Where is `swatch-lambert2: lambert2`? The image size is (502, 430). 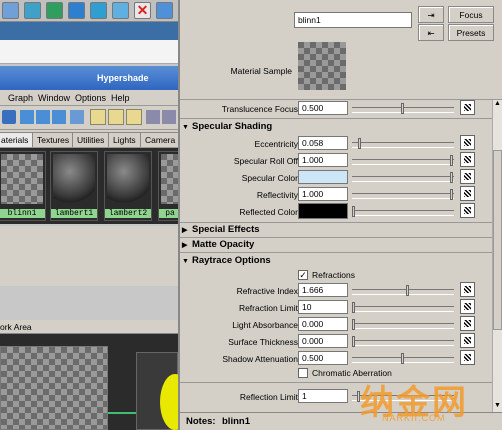 swatch-lambert2: lambert2 is located at coordinates (128, 186).